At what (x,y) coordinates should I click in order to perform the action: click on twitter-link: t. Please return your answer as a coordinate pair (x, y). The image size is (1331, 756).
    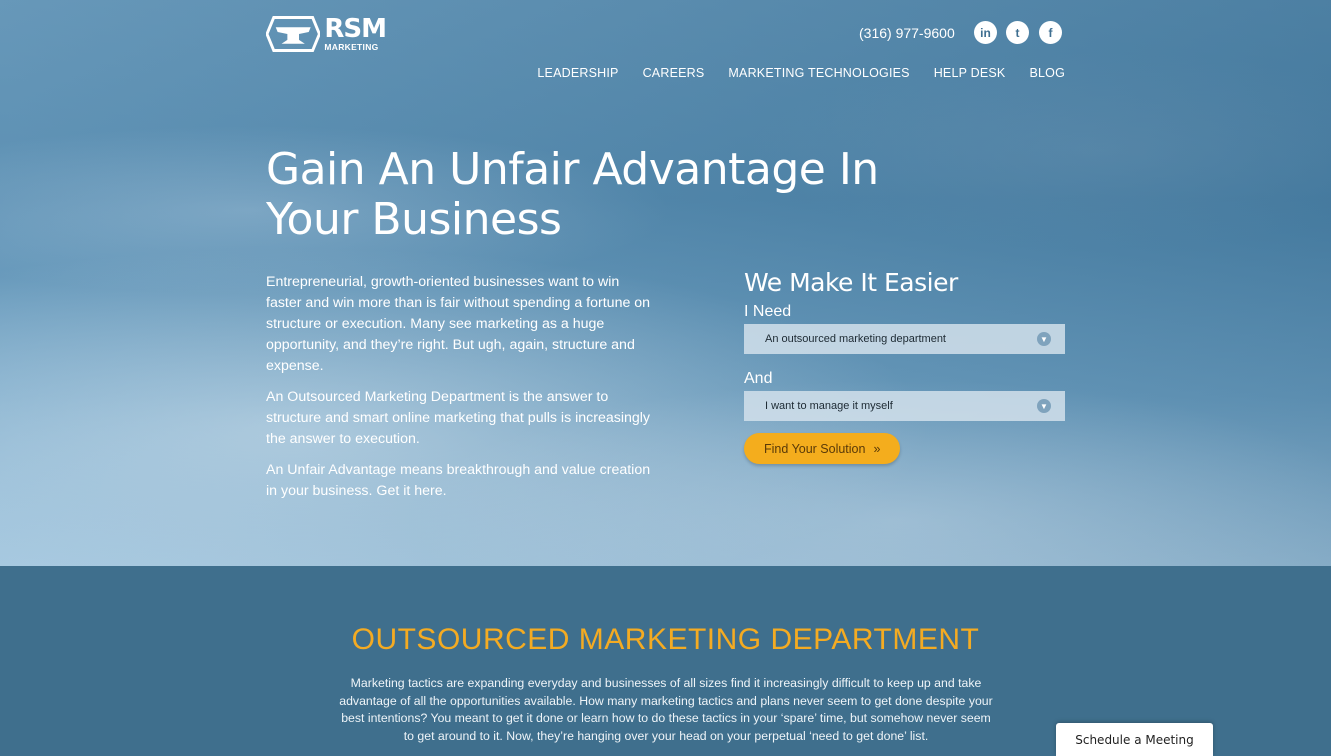
    Looking at the image, I should click on (1017, 32).